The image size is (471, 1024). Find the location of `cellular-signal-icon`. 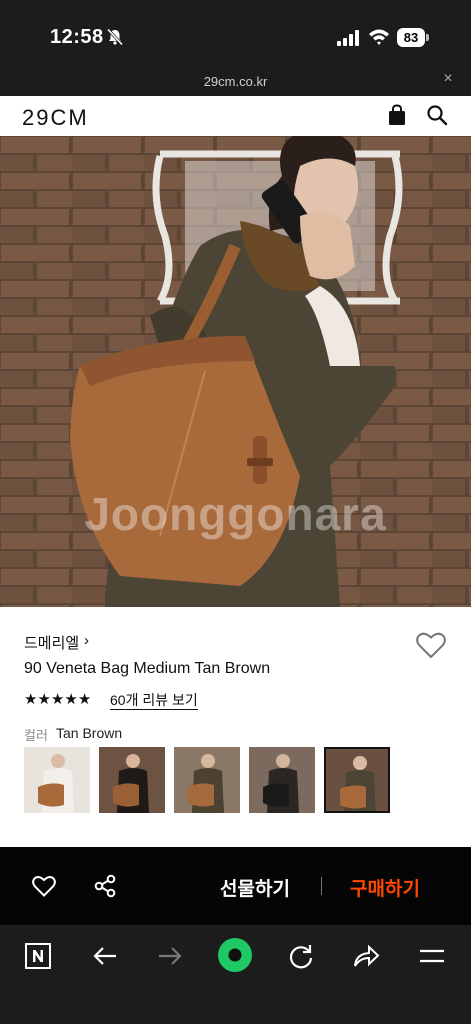

cellular-signal-icon is located at coordinates (348, 38).